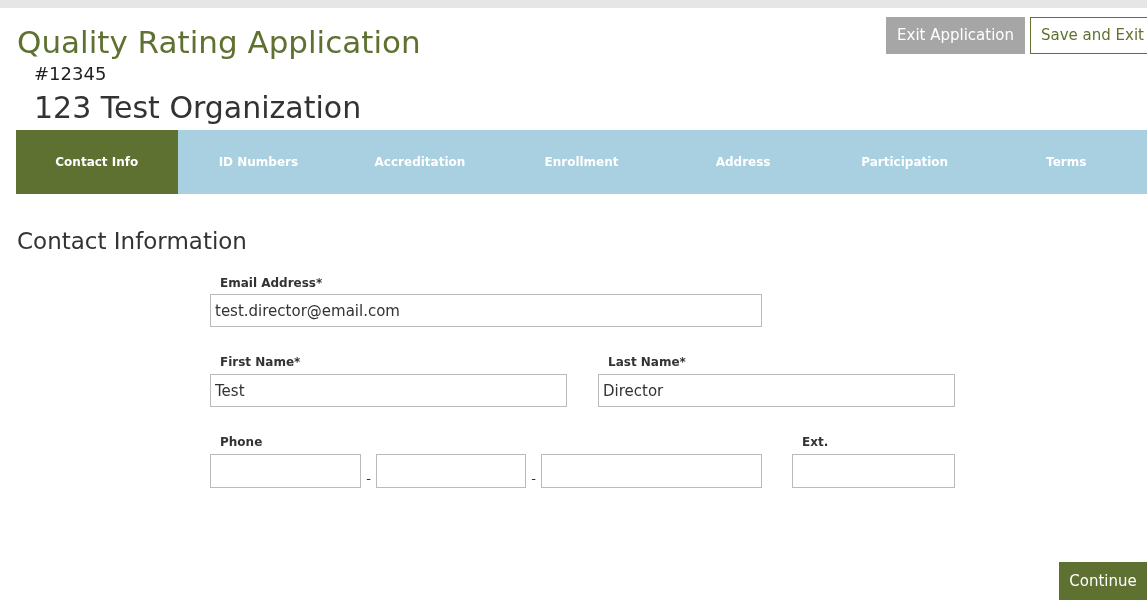  Describe the element at coordinates (815, 442) in the screenshot. I see `field-label: Ext.` at that location.